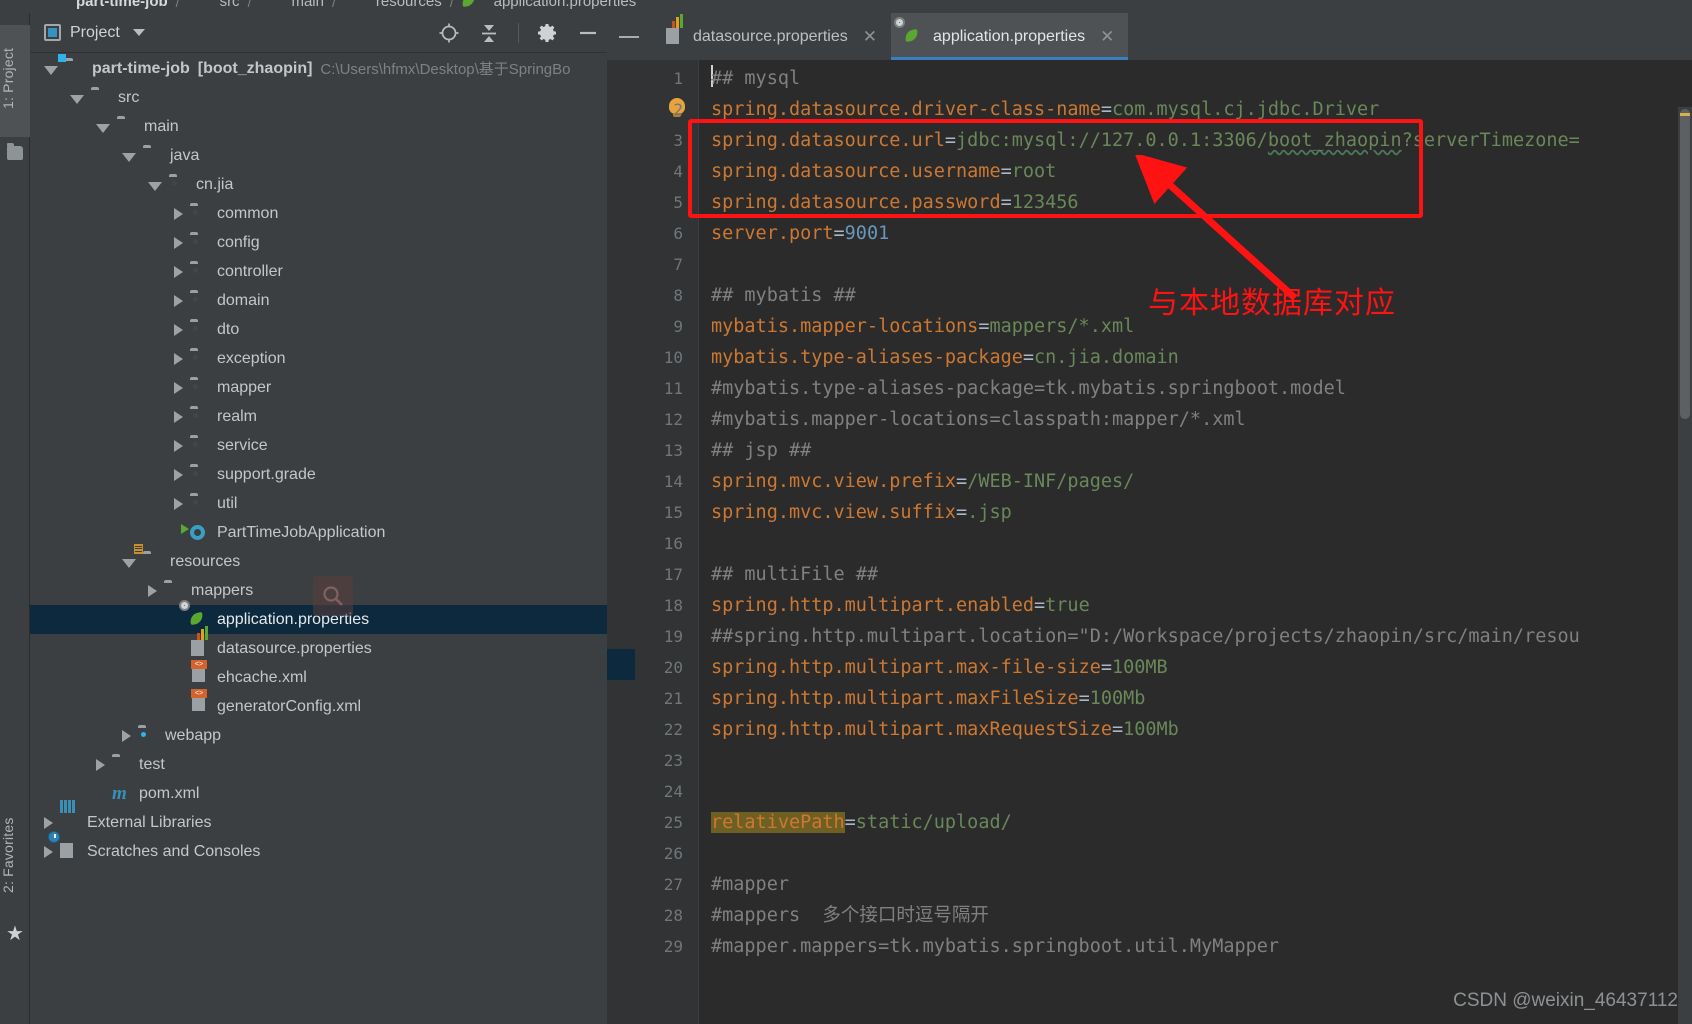 This screenshot has width=1692, height=1024. I want to click on tree-row: m pom.xml, so click(318, 793).